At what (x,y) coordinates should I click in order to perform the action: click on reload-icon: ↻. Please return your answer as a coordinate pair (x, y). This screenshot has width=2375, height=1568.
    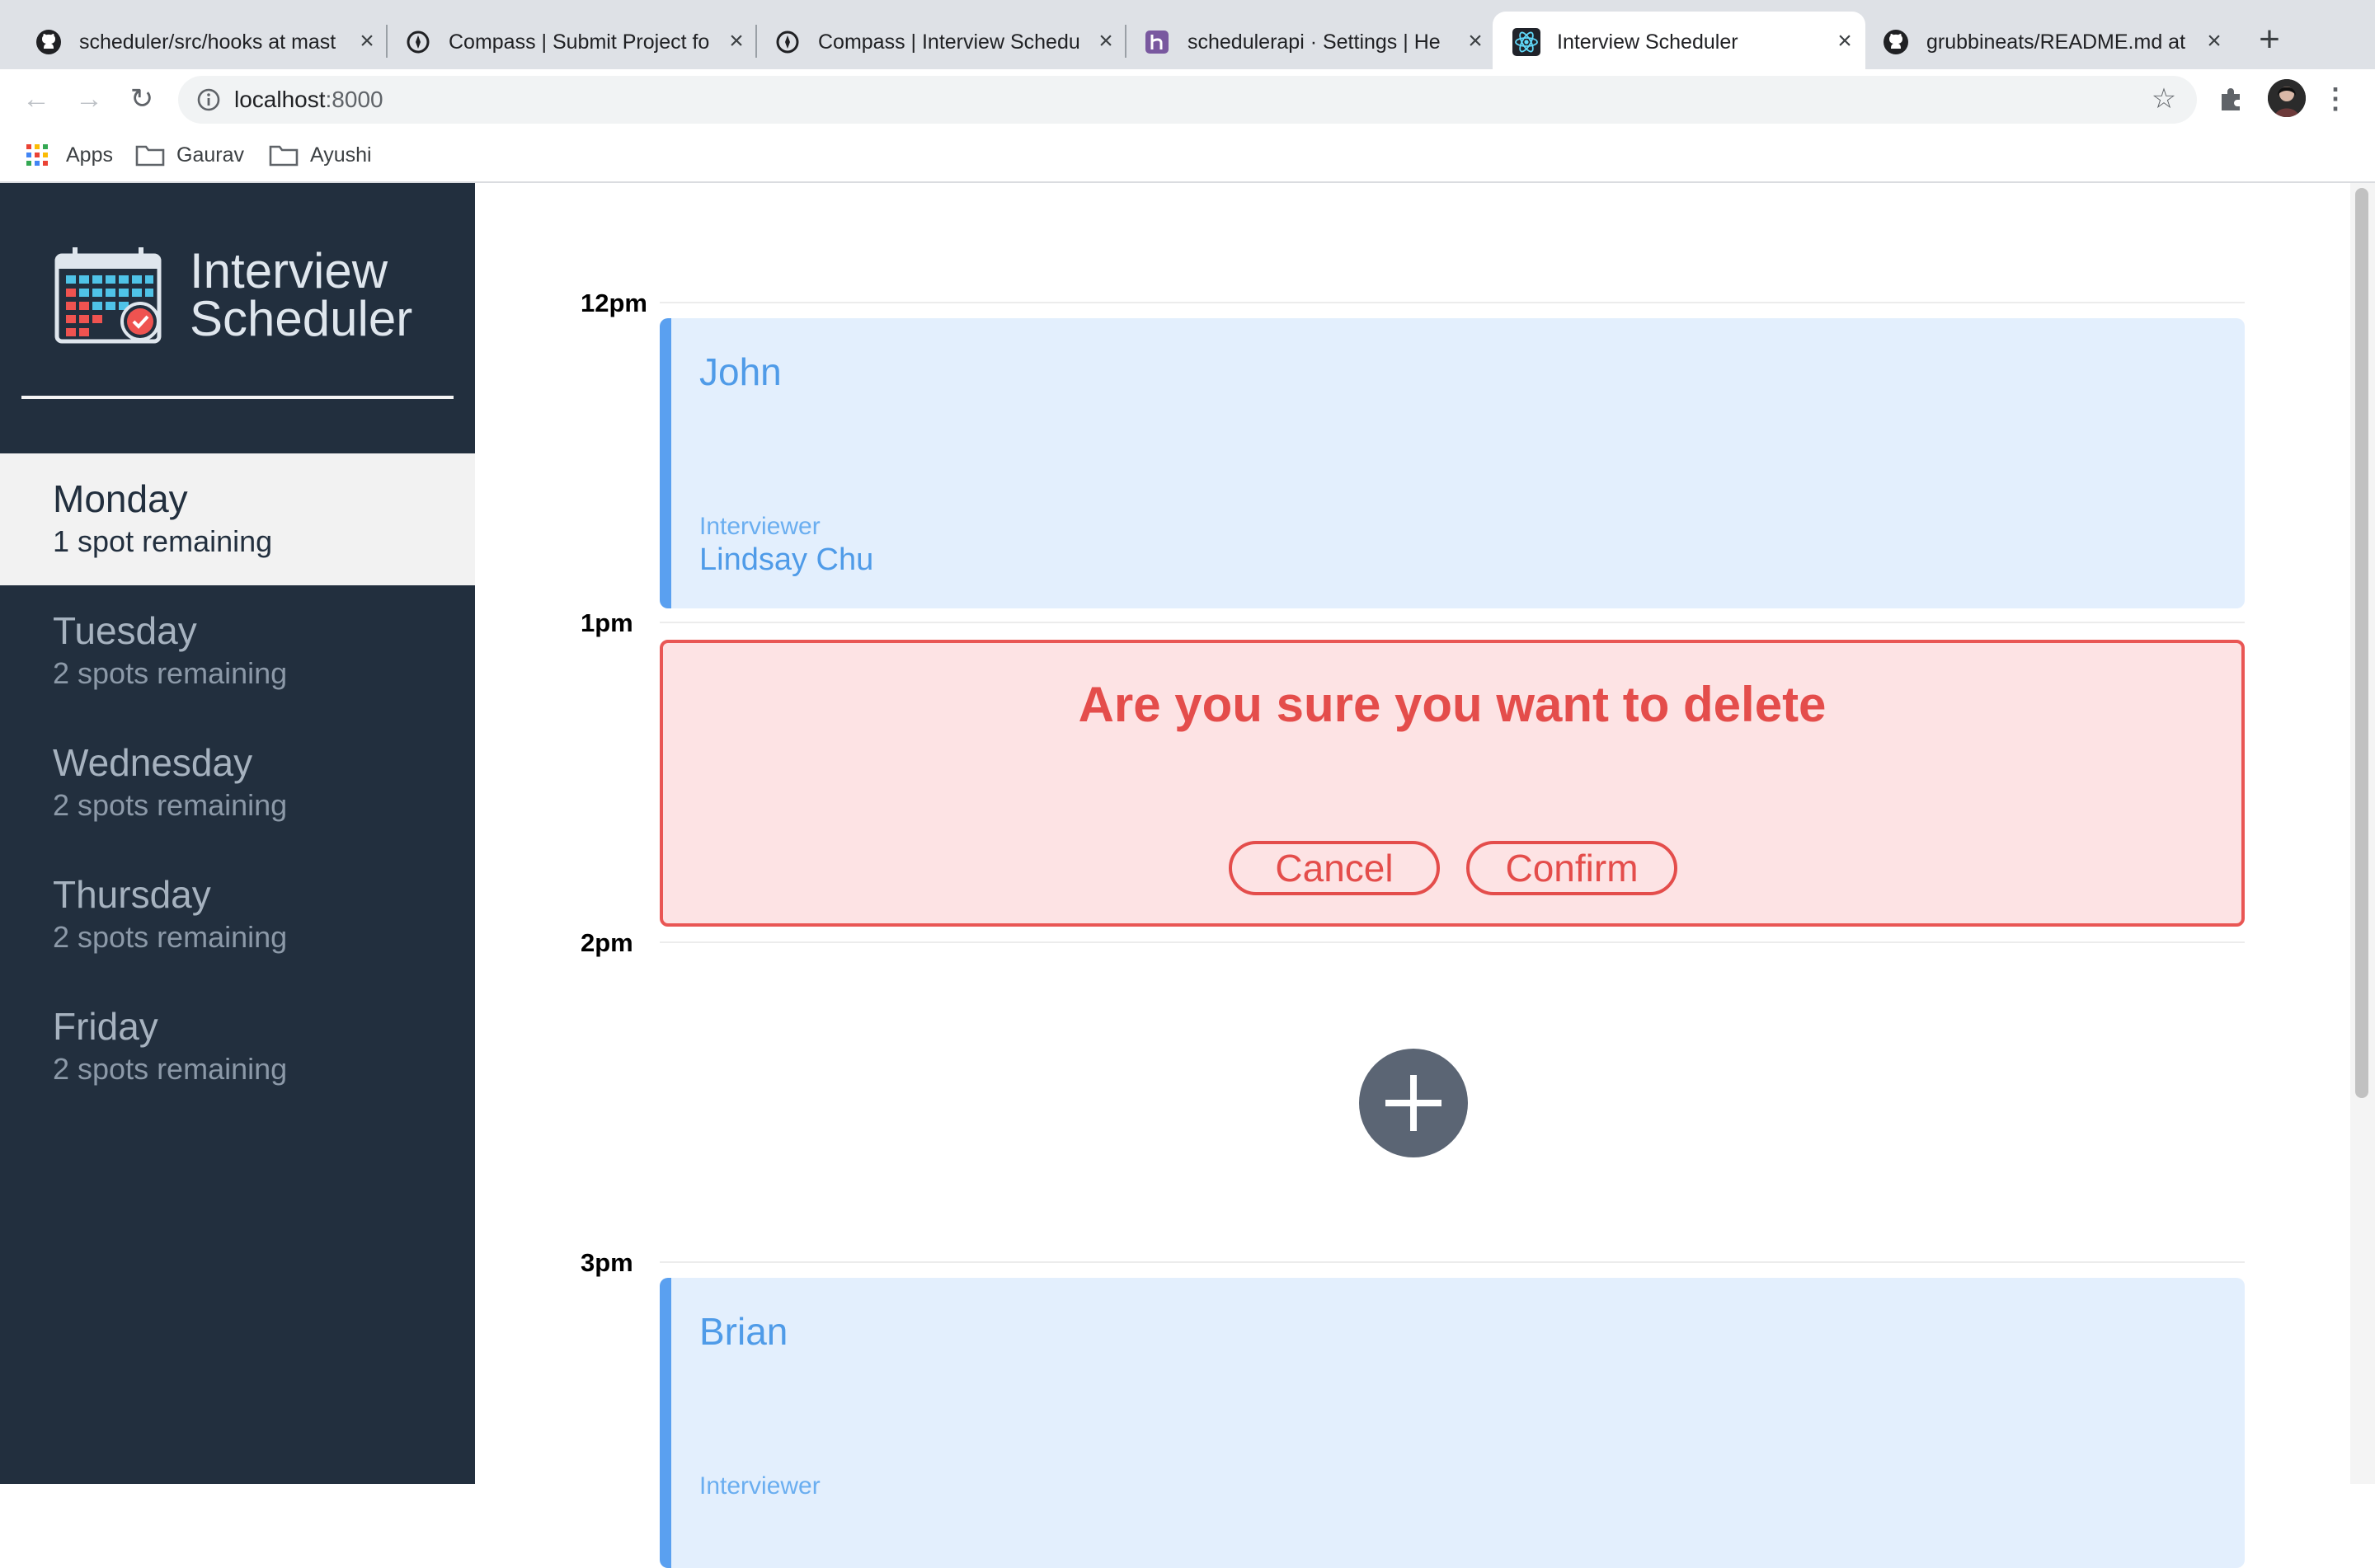
    Looking at the image, I should click on (142, 99).